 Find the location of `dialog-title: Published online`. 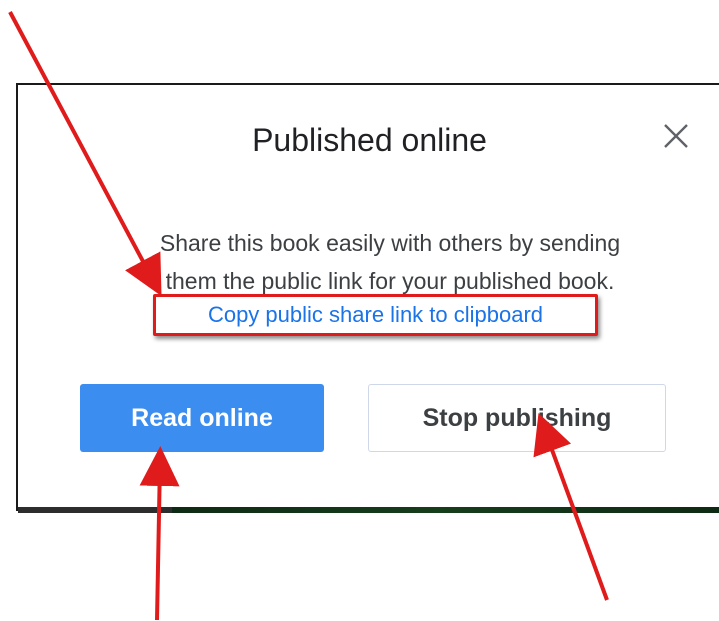

dialog-title: Published online is located at coordinates (369, 140).